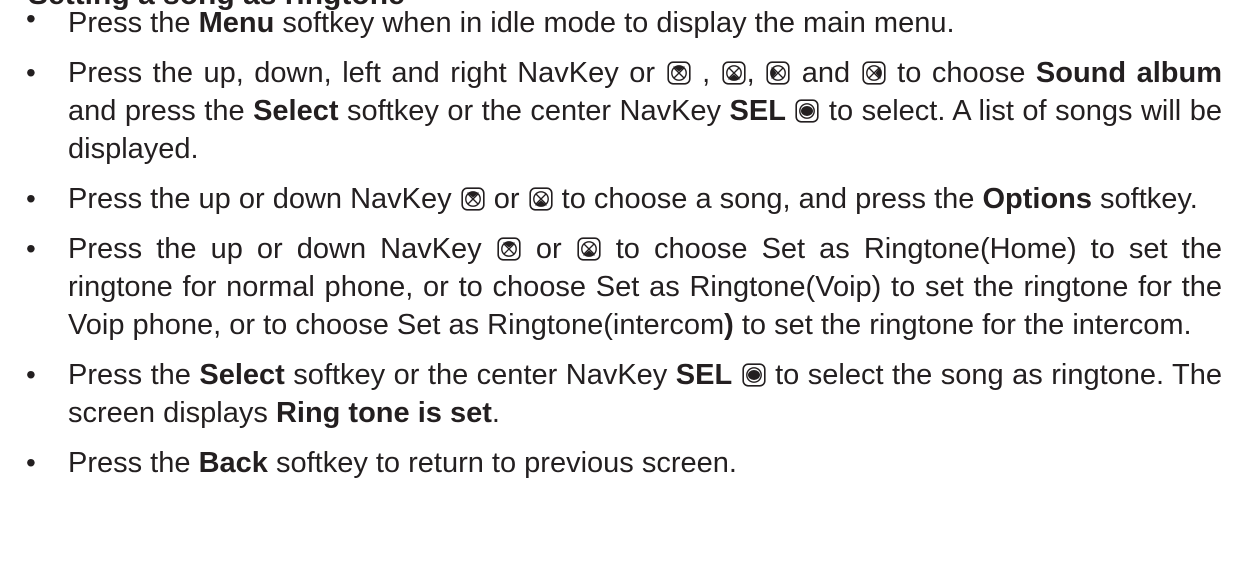 The height and width of the screenshot is (577, 1234). I want to click on bold-term: ), so click(729, 325).